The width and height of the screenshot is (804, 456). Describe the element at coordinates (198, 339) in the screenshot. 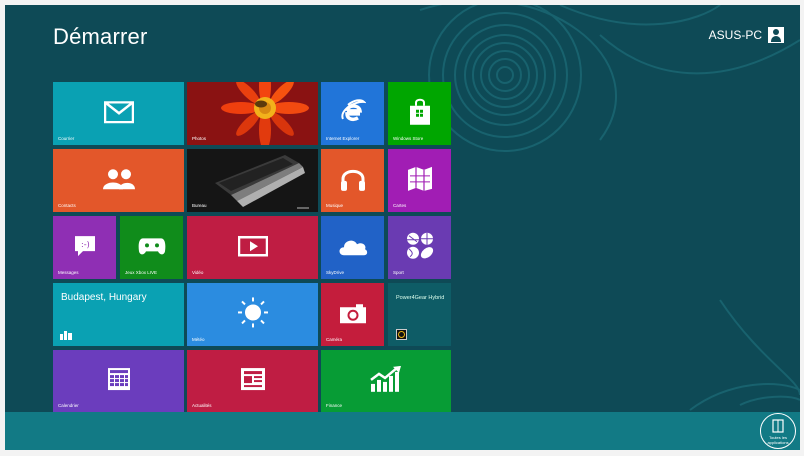

I see `tile-label: Météo` at that location.